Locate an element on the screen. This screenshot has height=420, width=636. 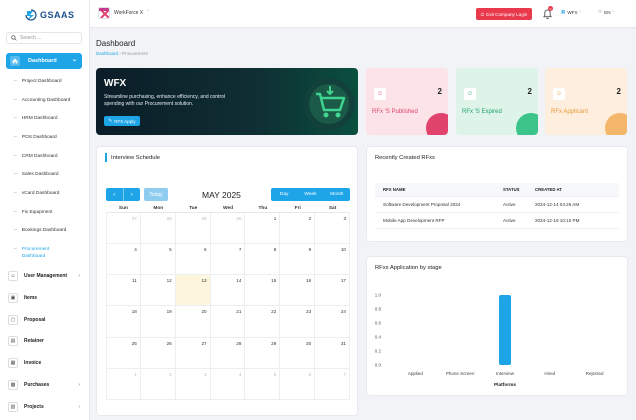
calendar-day: 14 is located at coordinates (228, 291).